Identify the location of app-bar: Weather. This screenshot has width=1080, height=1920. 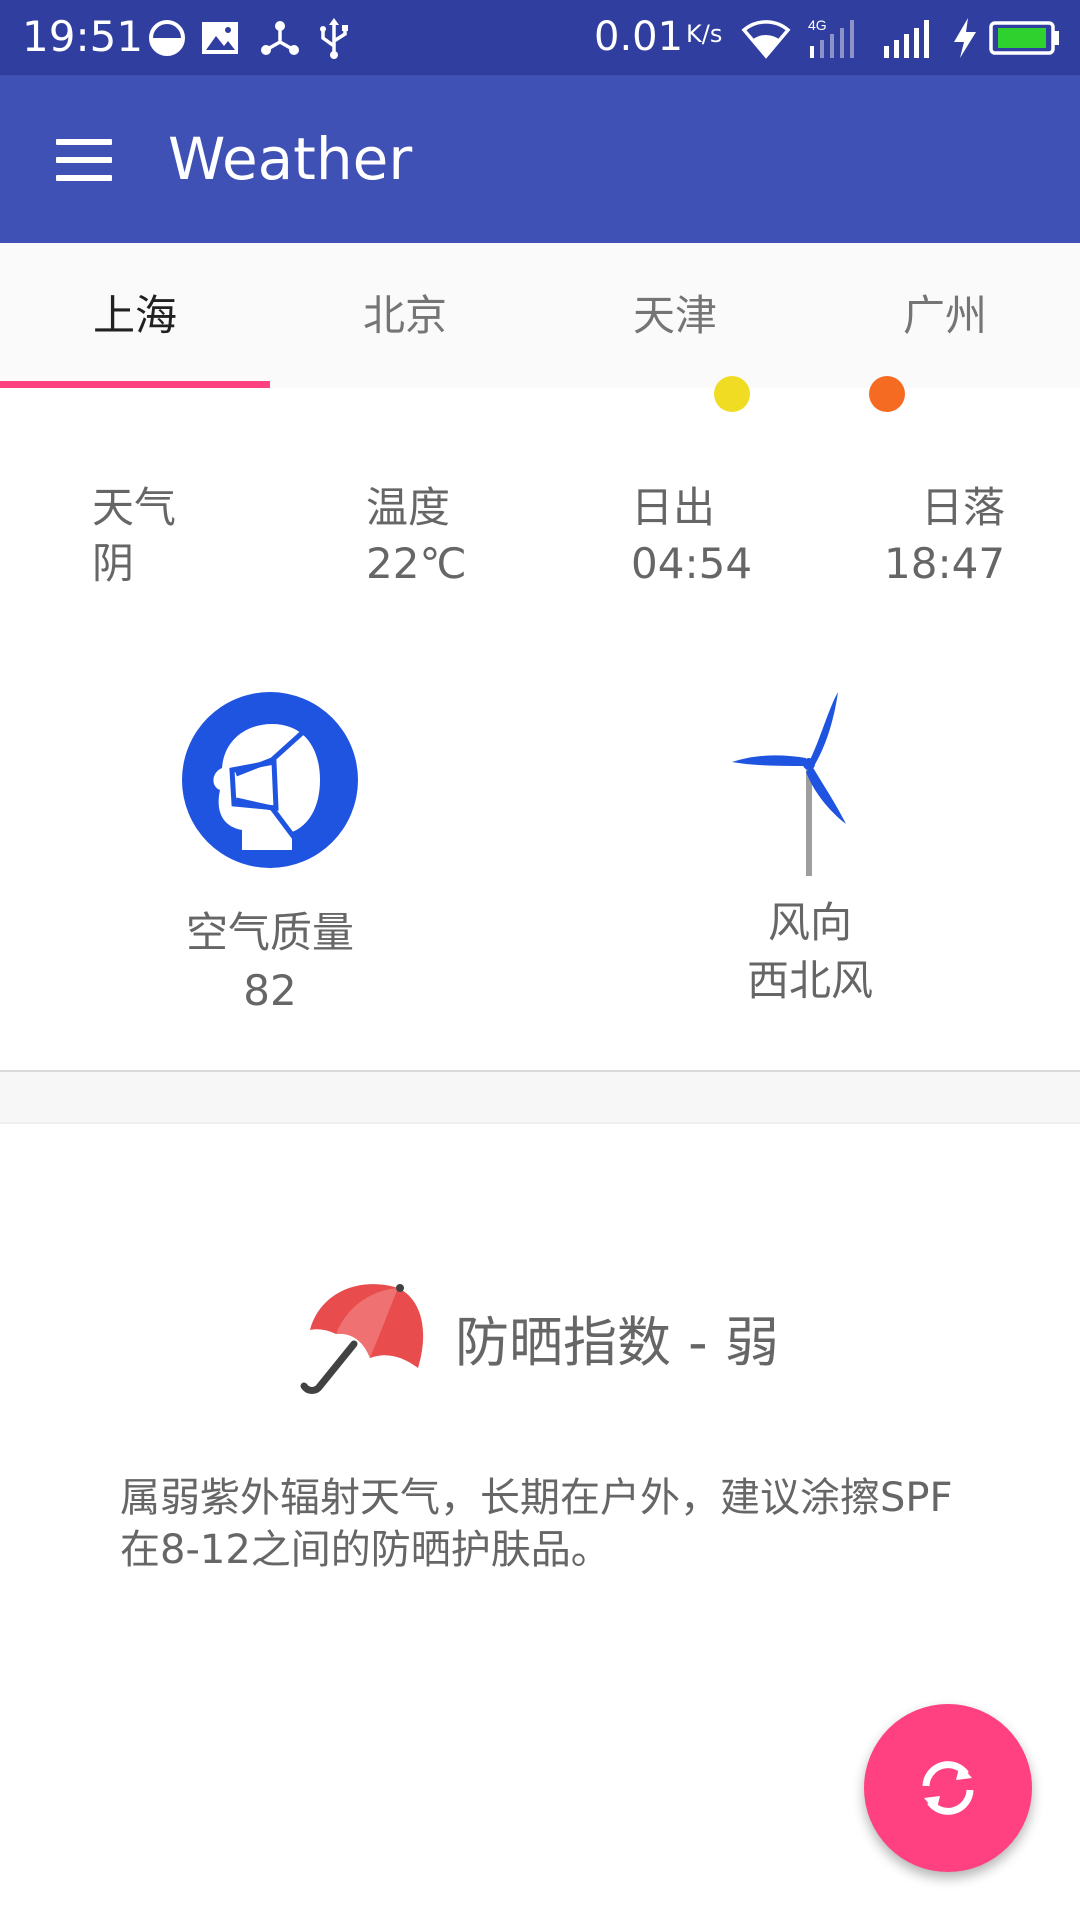
(540, 159).